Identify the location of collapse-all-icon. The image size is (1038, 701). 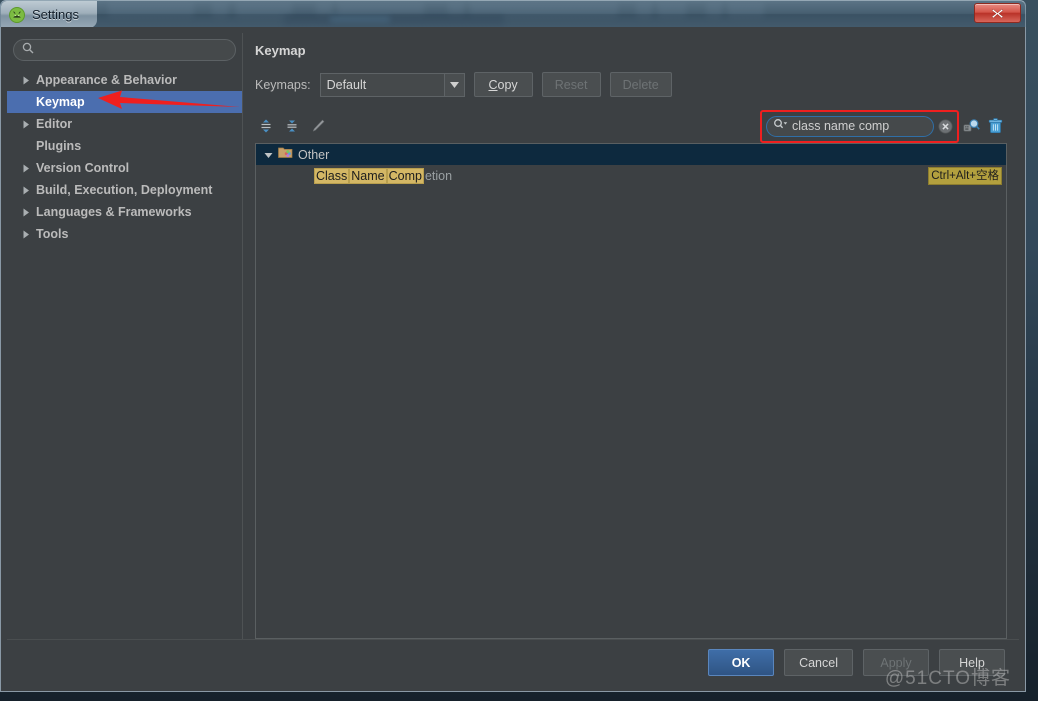
(292, 126).